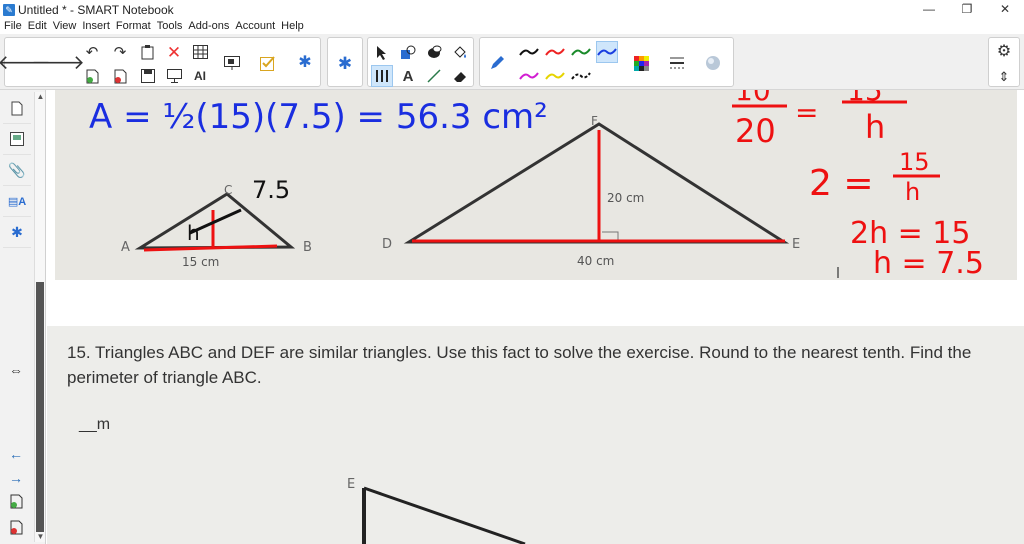  What do you see at coordinates (17, 232) in the screenshot?
I see `add-ons-icon: ✱` at bounding box center [17, 232].